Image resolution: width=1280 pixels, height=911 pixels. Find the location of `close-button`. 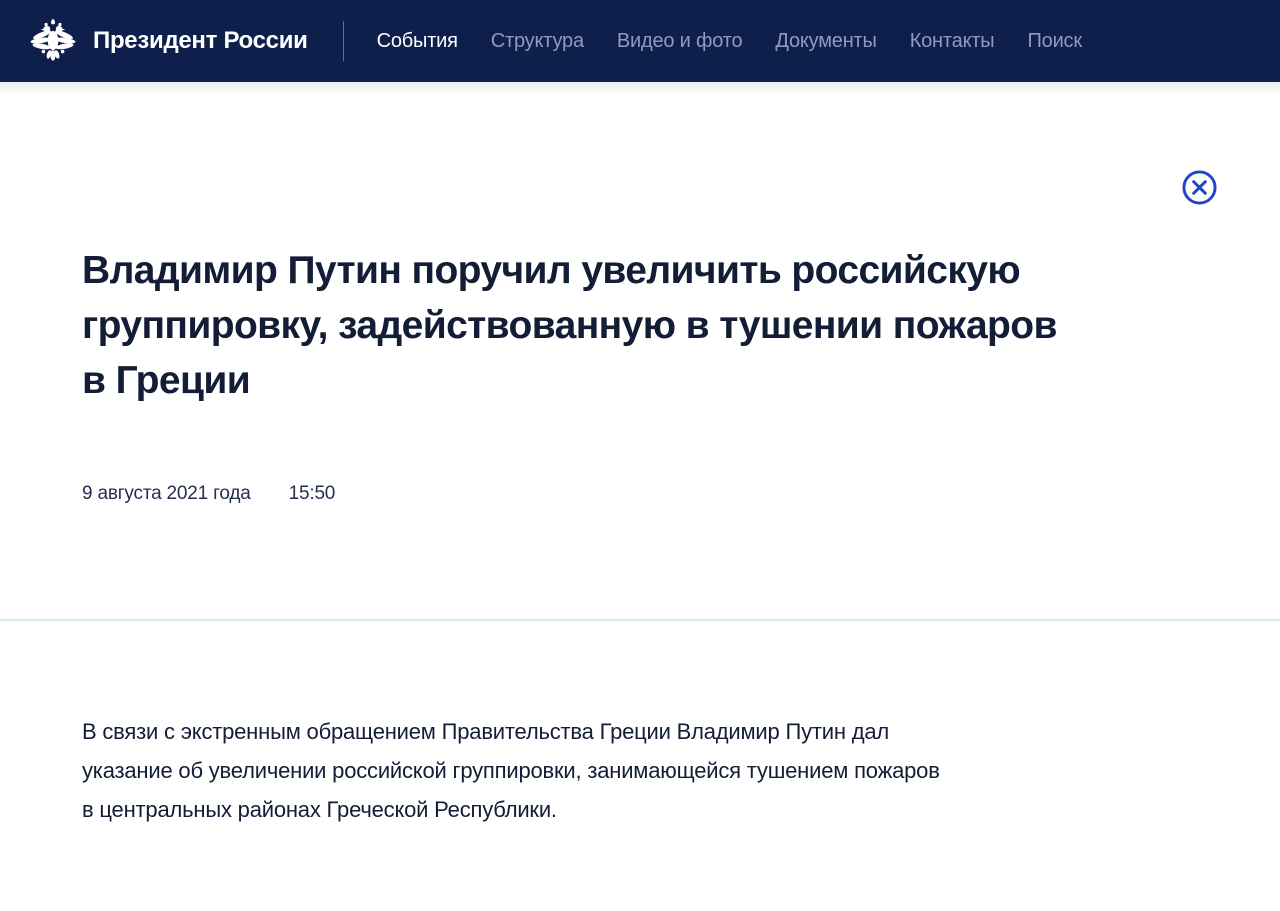

close-button is located at coordinates (1199, 187).